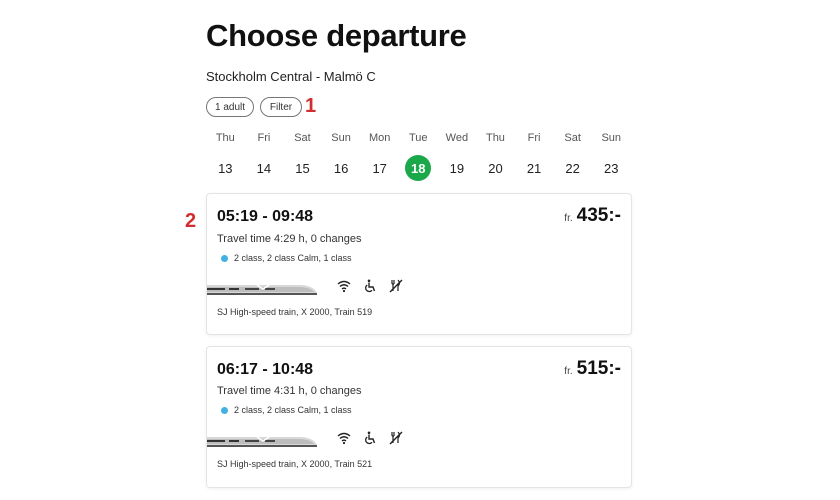 The height and width of the screenshot is (500, 840). What do you see at coordinates (379, 138) in the screenshot?
I see `day-of-week: Mon` at bounding box center [379, 138].